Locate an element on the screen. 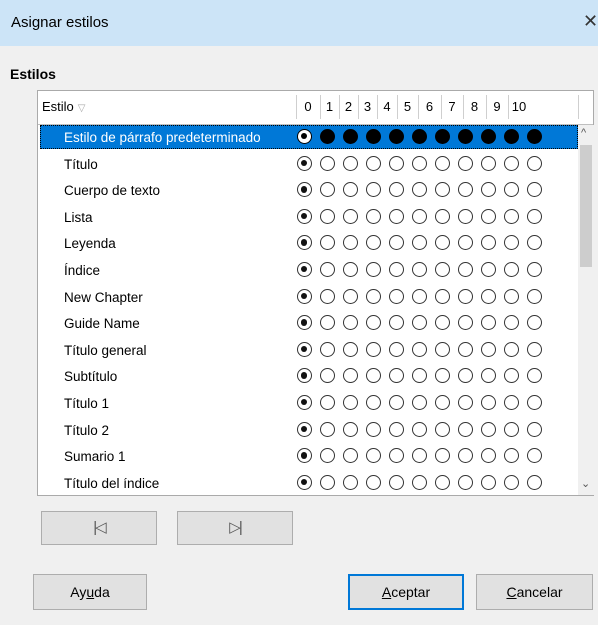  column-header-level-9: 9 is located at coordinates (497, 106).